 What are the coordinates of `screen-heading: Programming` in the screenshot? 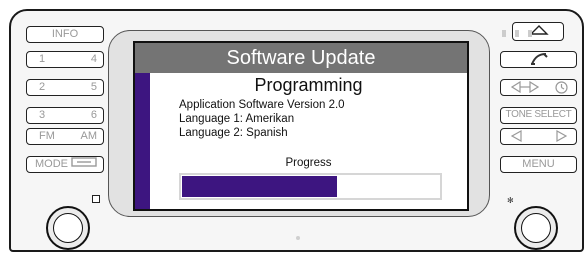 It's located at (308, 85).